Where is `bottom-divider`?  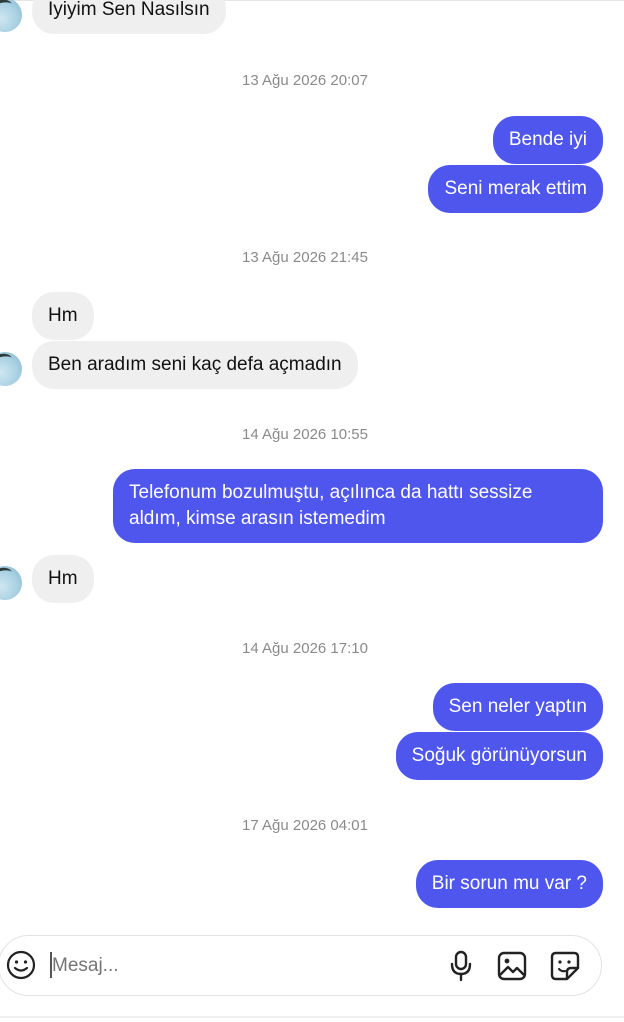 bottom-divider is located at coordinates (312, 1017).